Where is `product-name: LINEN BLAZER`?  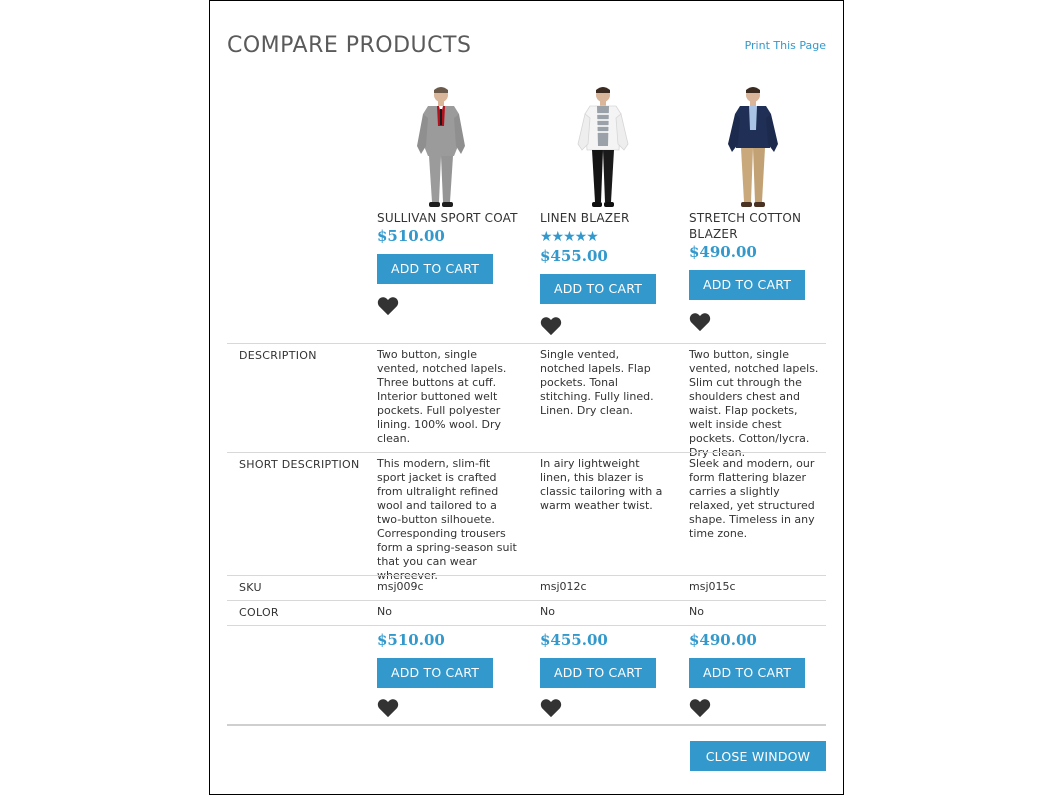 product-name: LINEN BLAZER is located at coordinates (615, 218).